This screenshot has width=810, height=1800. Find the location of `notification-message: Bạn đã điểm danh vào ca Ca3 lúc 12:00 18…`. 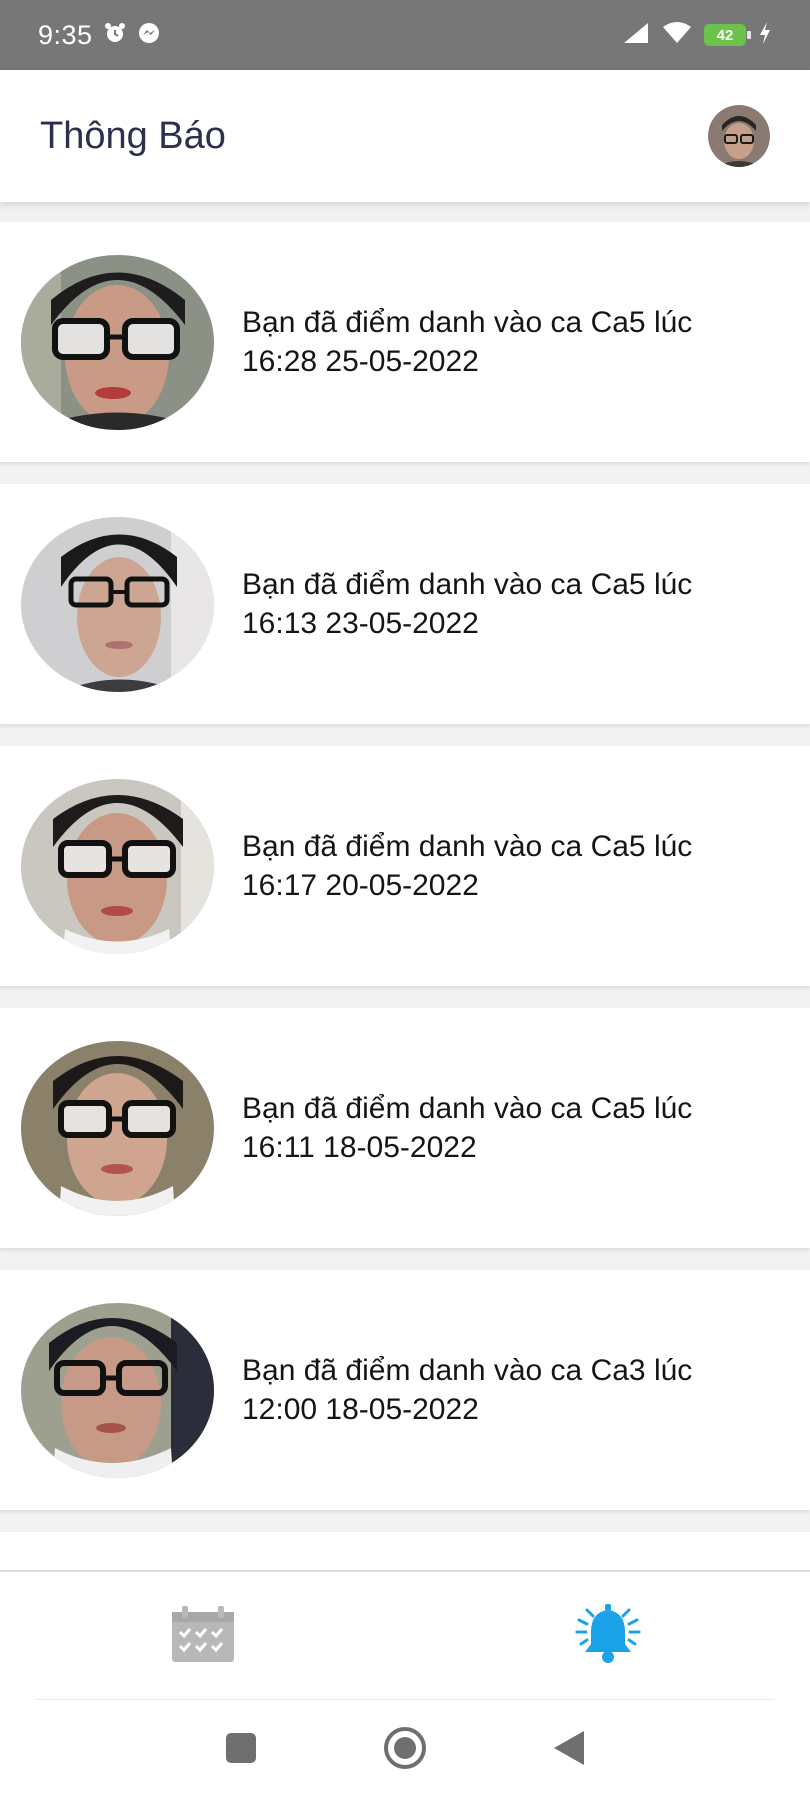

notification-message: Bạn đã điểm danh vào ca Ca3 lúc 12:00 18… is located at coordinates (467, 1390).